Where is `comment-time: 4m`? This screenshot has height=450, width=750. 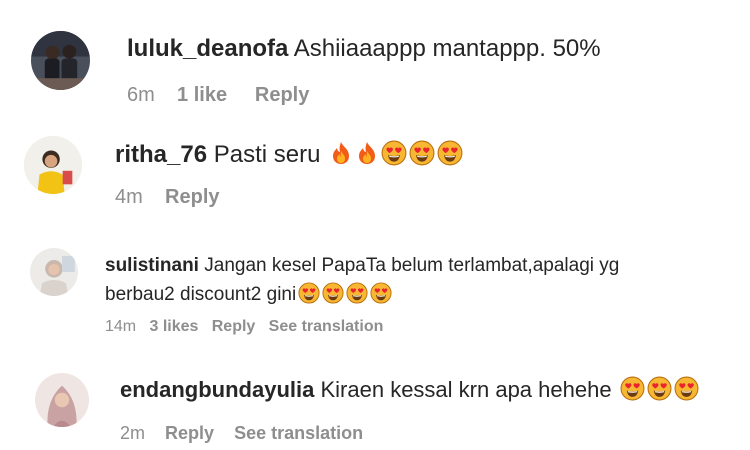 comment-time: 4m is located at coordinates (129, 197).